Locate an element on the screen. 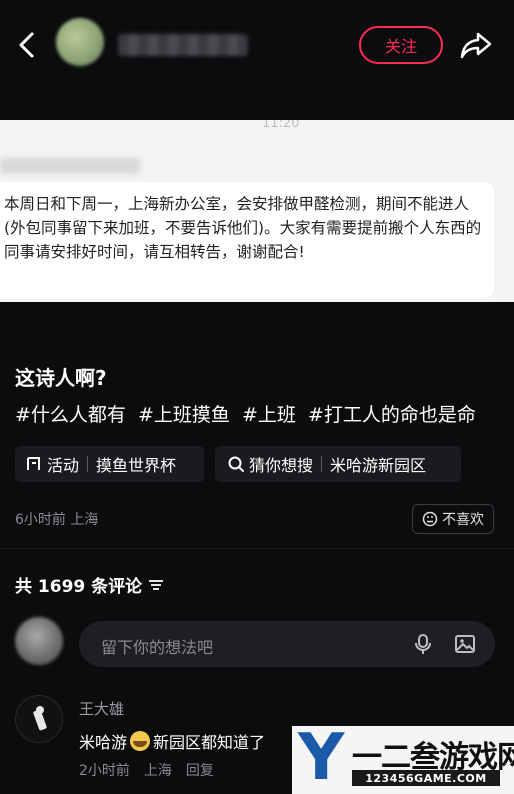  comment-input-placeholder: 留下你的想法吧 is located at coordinates (157, 647).